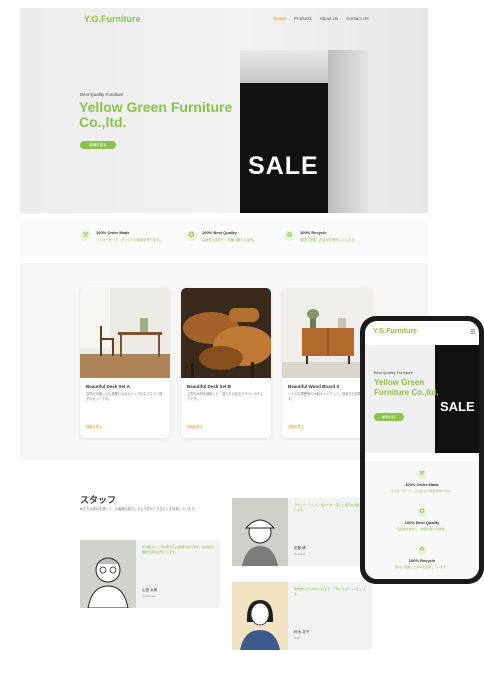 This screenshot has height=684, width=484. Describe the element at coordinates (395, 331) in the screenshot. I see `mobile-logo: Y.G.Furniture` at that location.